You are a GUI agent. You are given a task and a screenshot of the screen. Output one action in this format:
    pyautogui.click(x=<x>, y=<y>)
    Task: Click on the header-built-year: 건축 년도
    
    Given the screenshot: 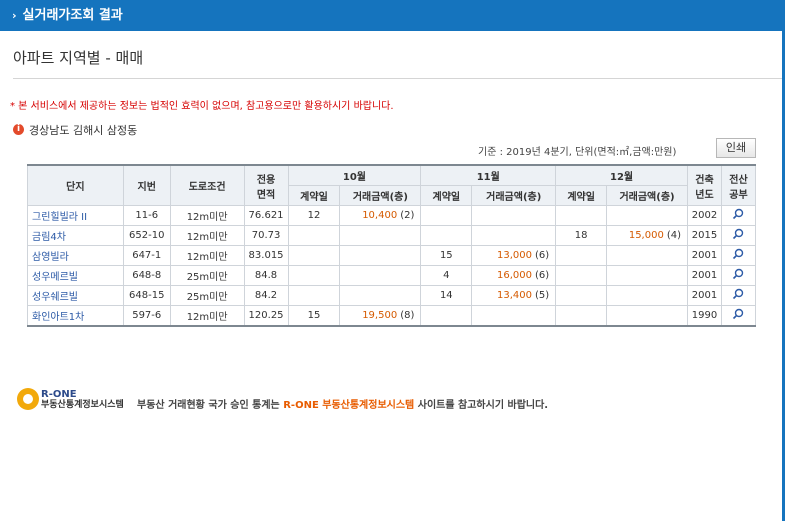 What is the action you would take?
    pyautogui.click(x=704, y=185)
    